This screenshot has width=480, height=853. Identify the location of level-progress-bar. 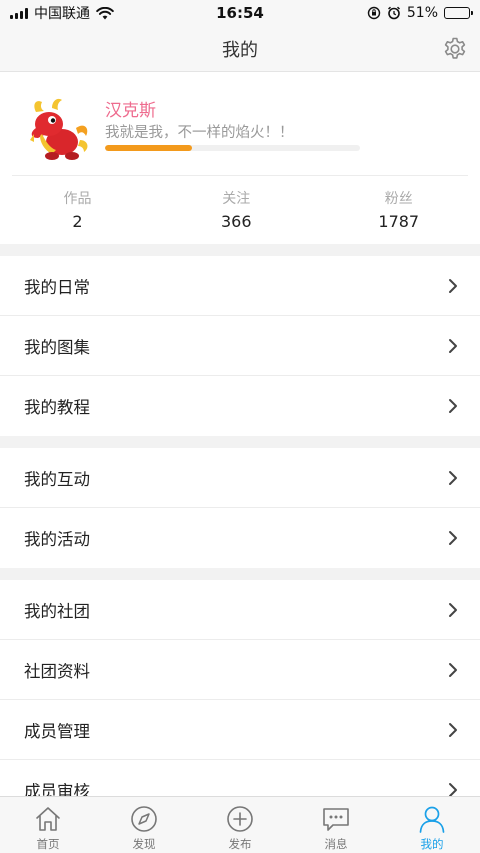
(232, 148).